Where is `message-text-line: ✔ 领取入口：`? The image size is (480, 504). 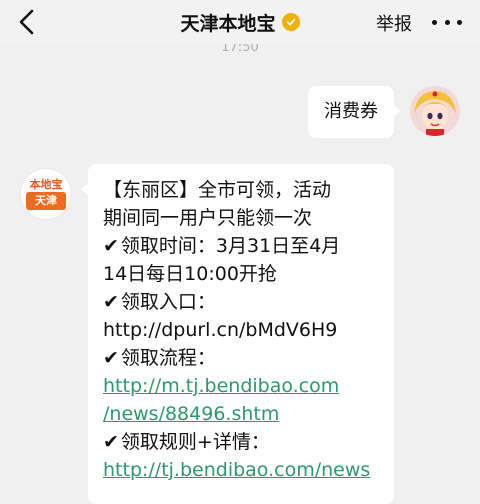
message-text-line: ✔ 领取入口： is located at coordinates (244, 302).